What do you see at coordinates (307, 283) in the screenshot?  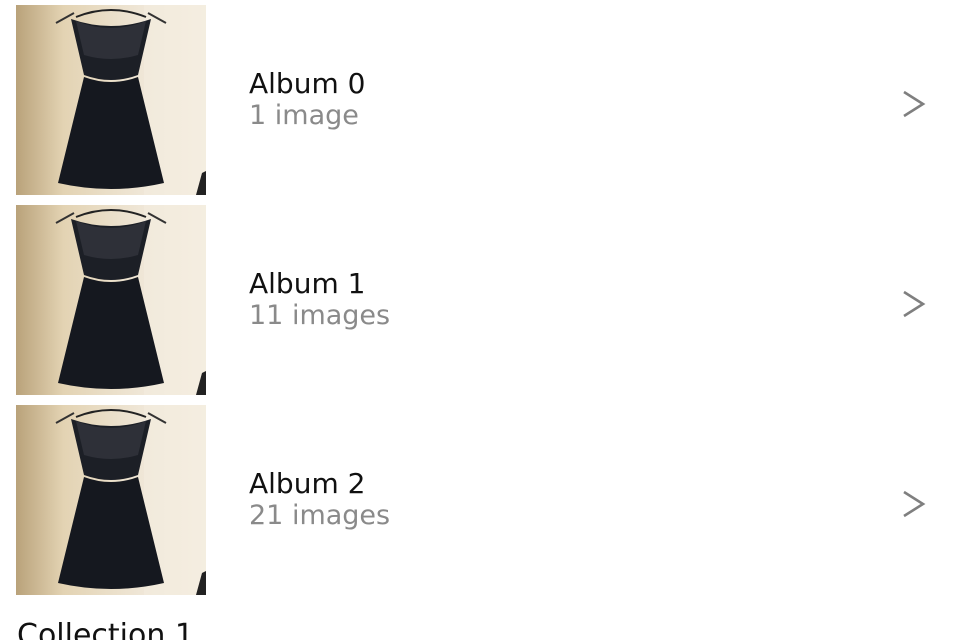 I see `album-title: Album 1` at bounding box center [307, 283].